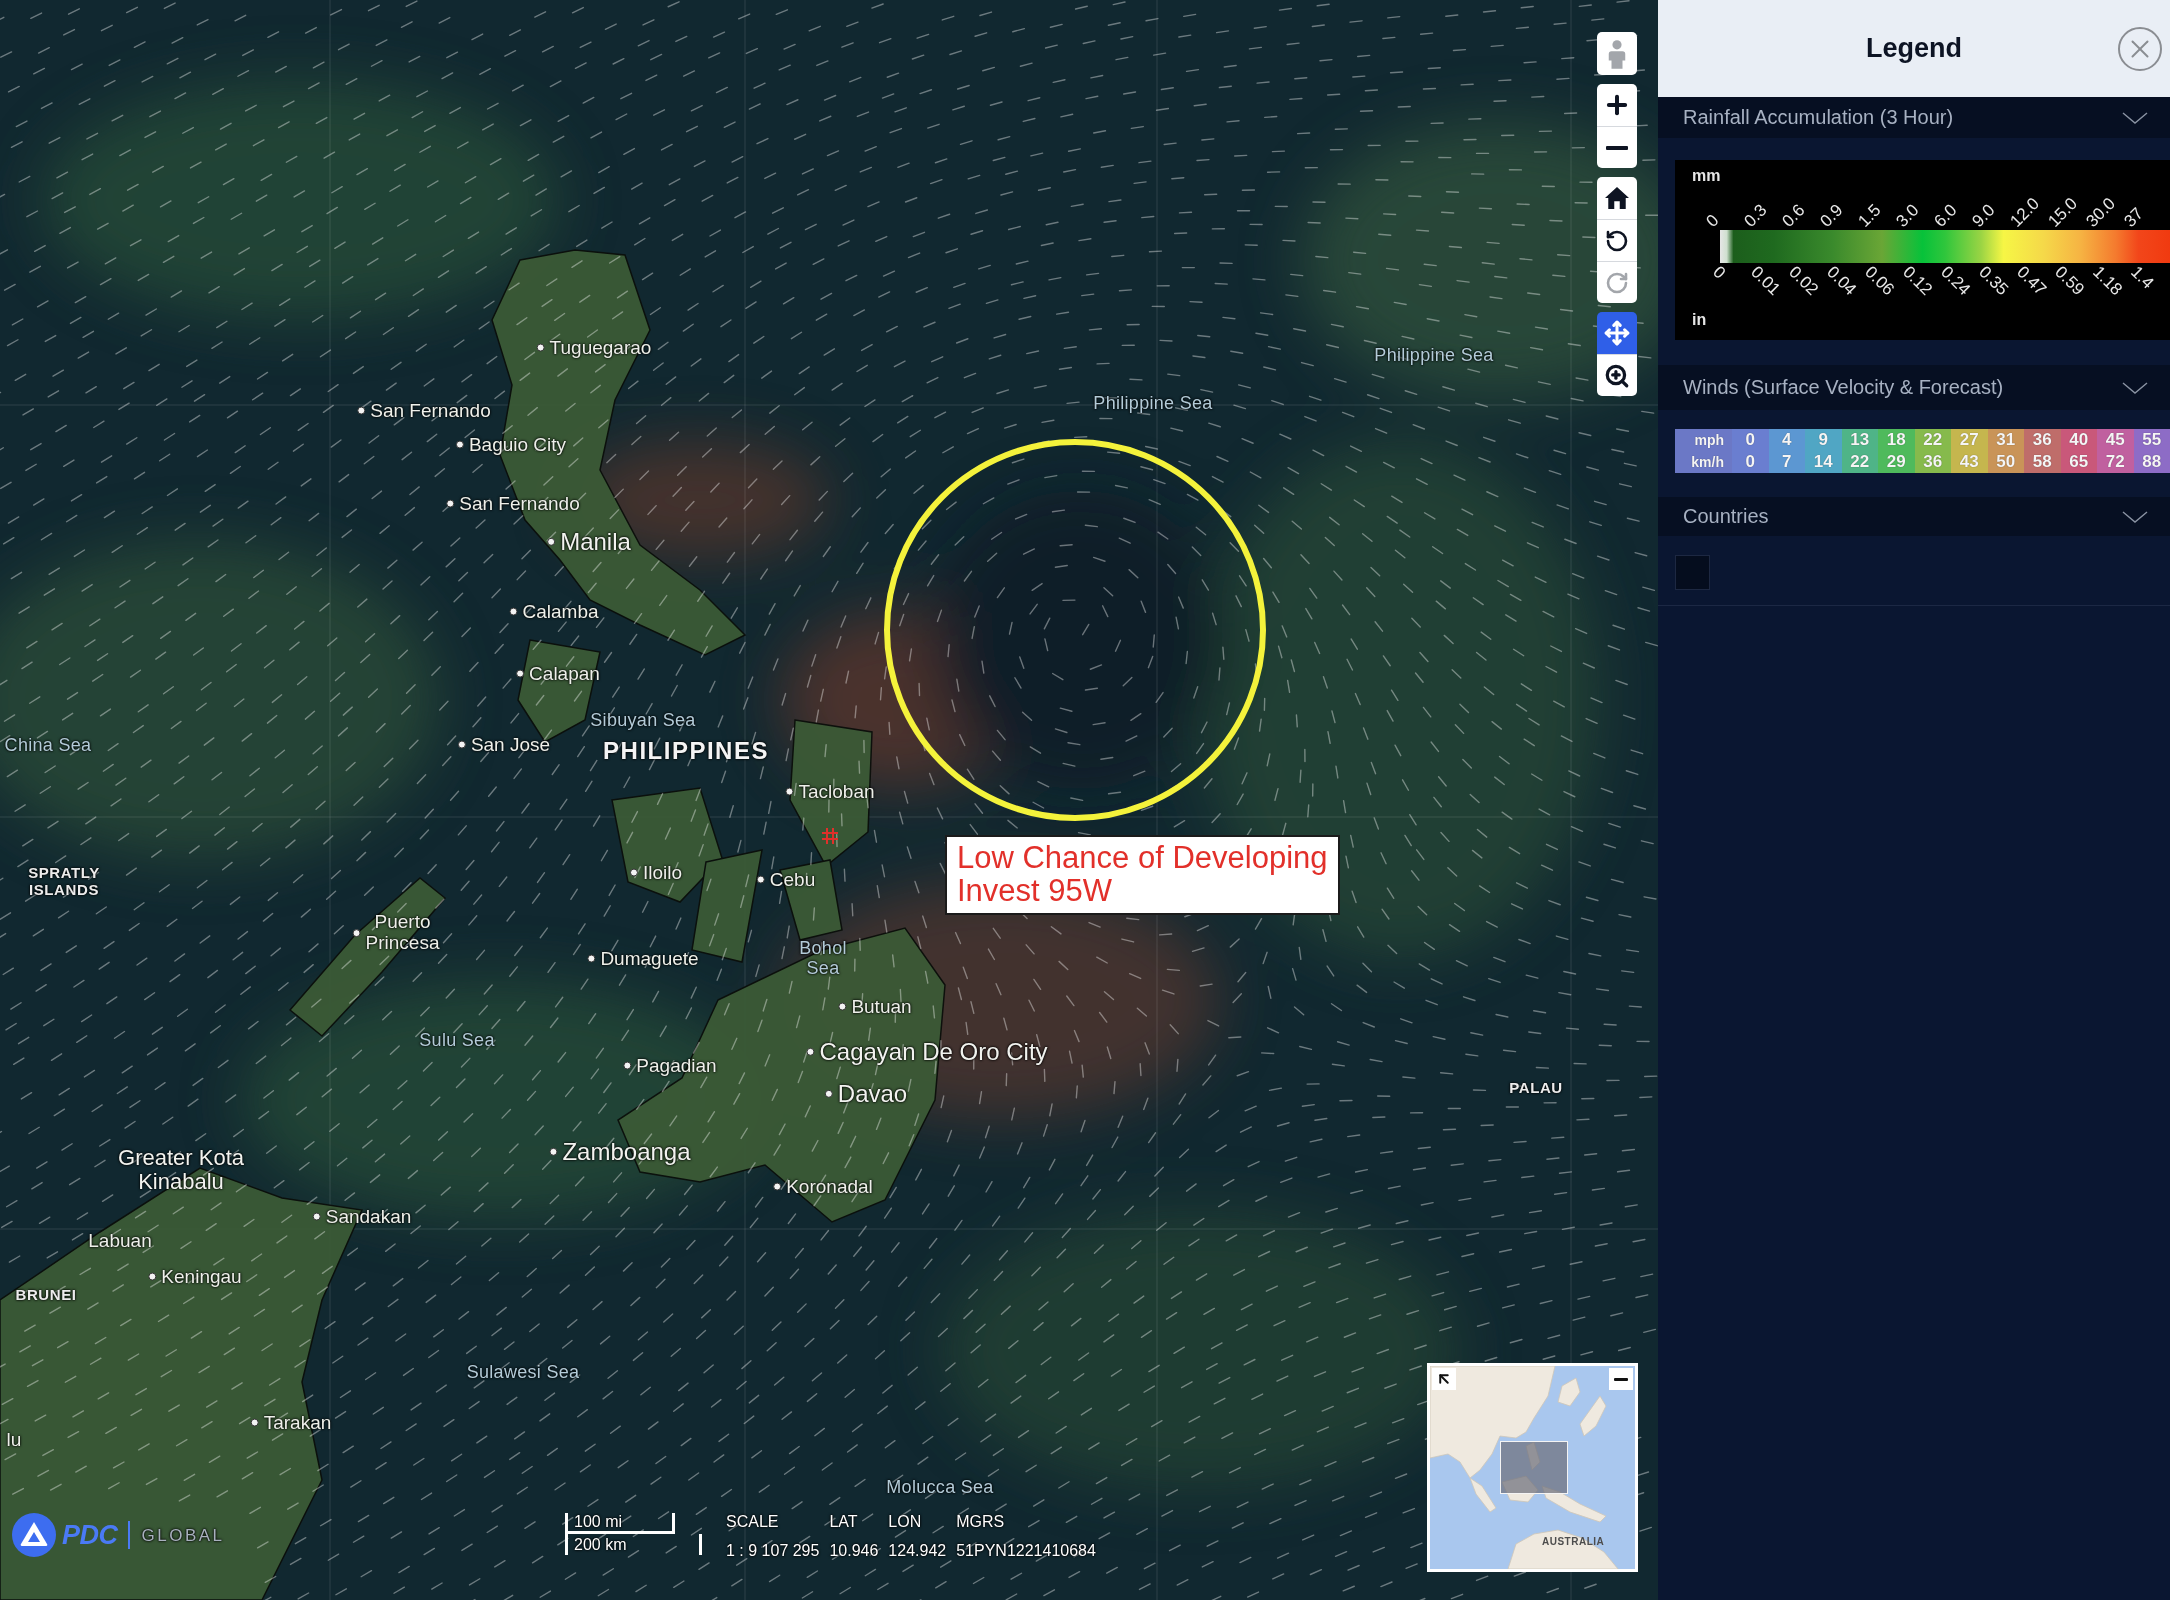 This screenshot has height=1600, width=2170. I want to click on section-toggle: Winds (Surface Velocity & Forecast), so click(1914, 387).